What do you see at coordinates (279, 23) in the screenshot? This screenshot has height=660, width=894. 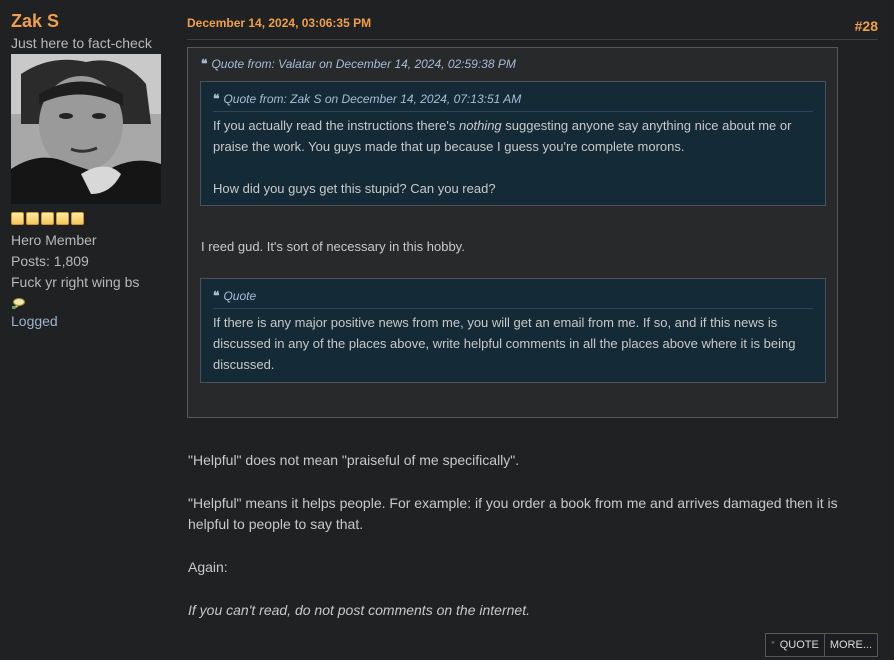 I see `post-date: December 14, 2024, 03:06:35 PM` at bounding box center [279, 23].